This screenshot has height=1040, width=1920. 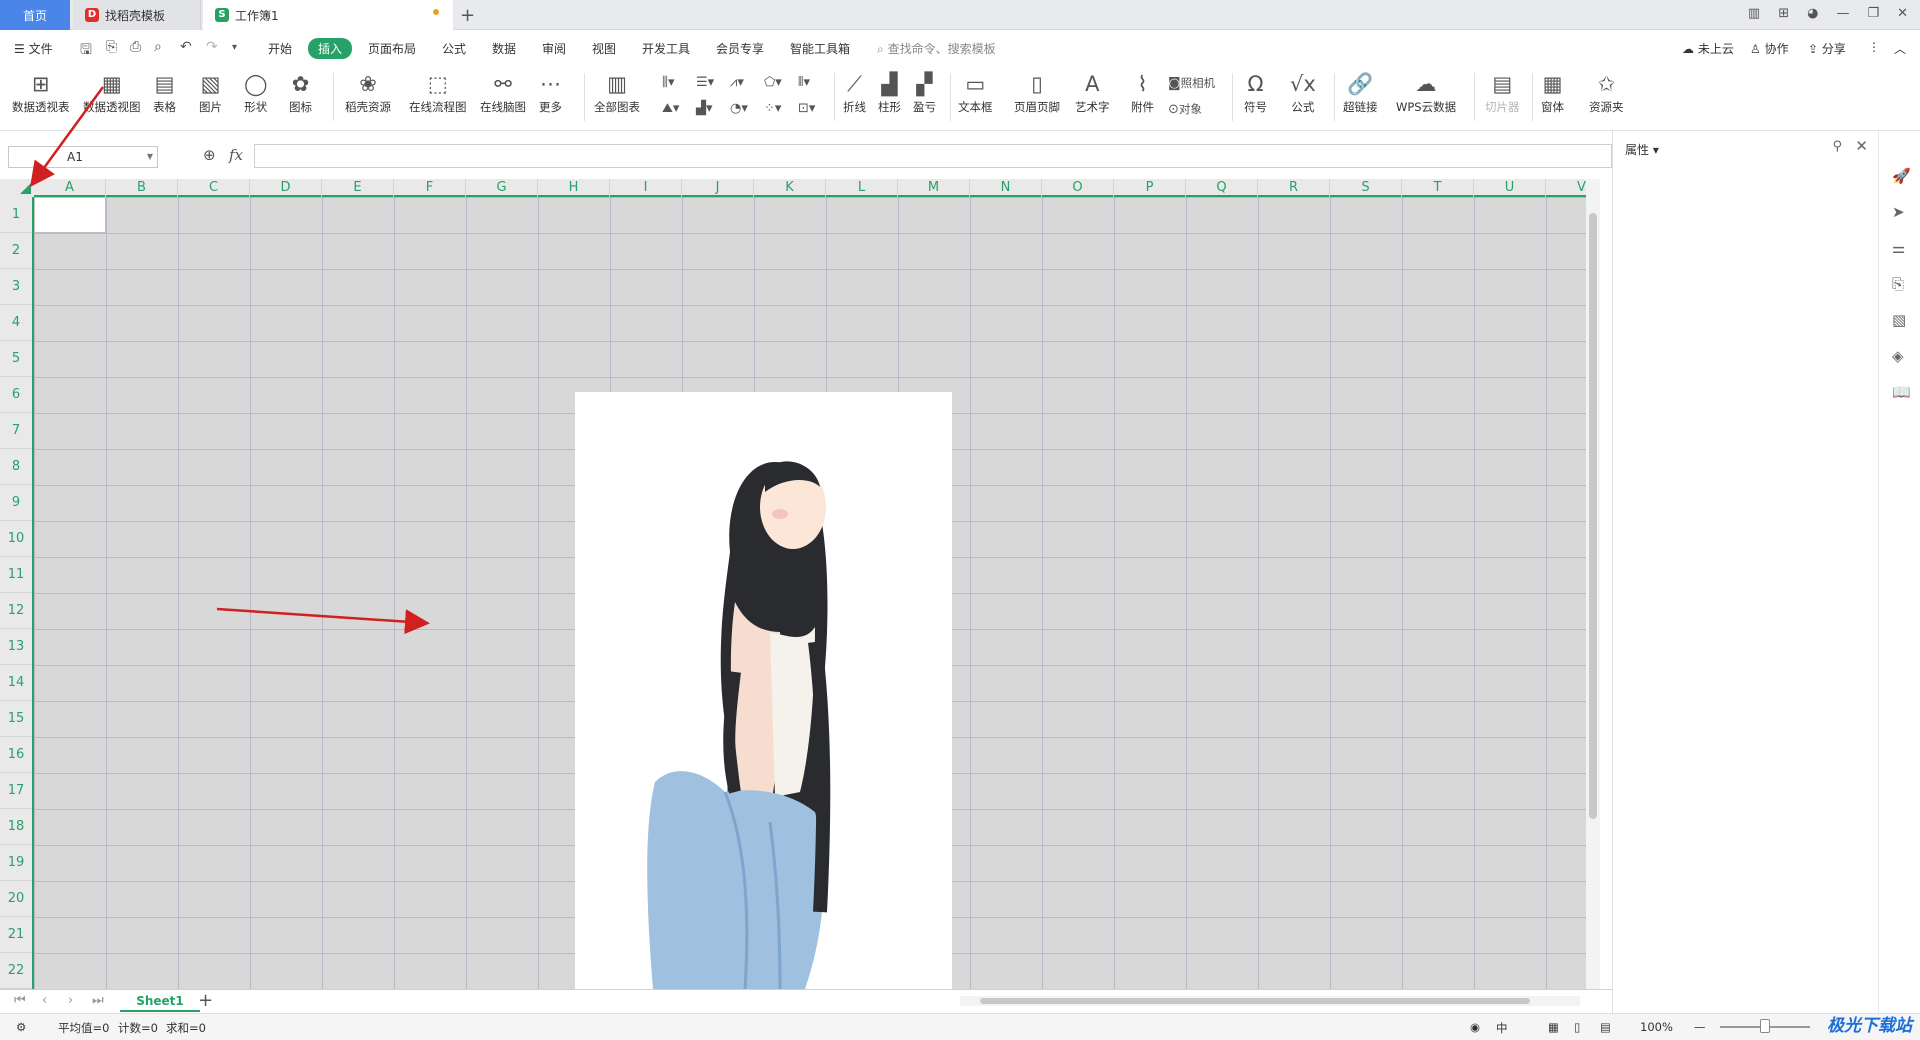 What do you see at coordinates (1294, 188) in the screenshot?
I see `column-header-r: R` at bounding box center [1294, 188].